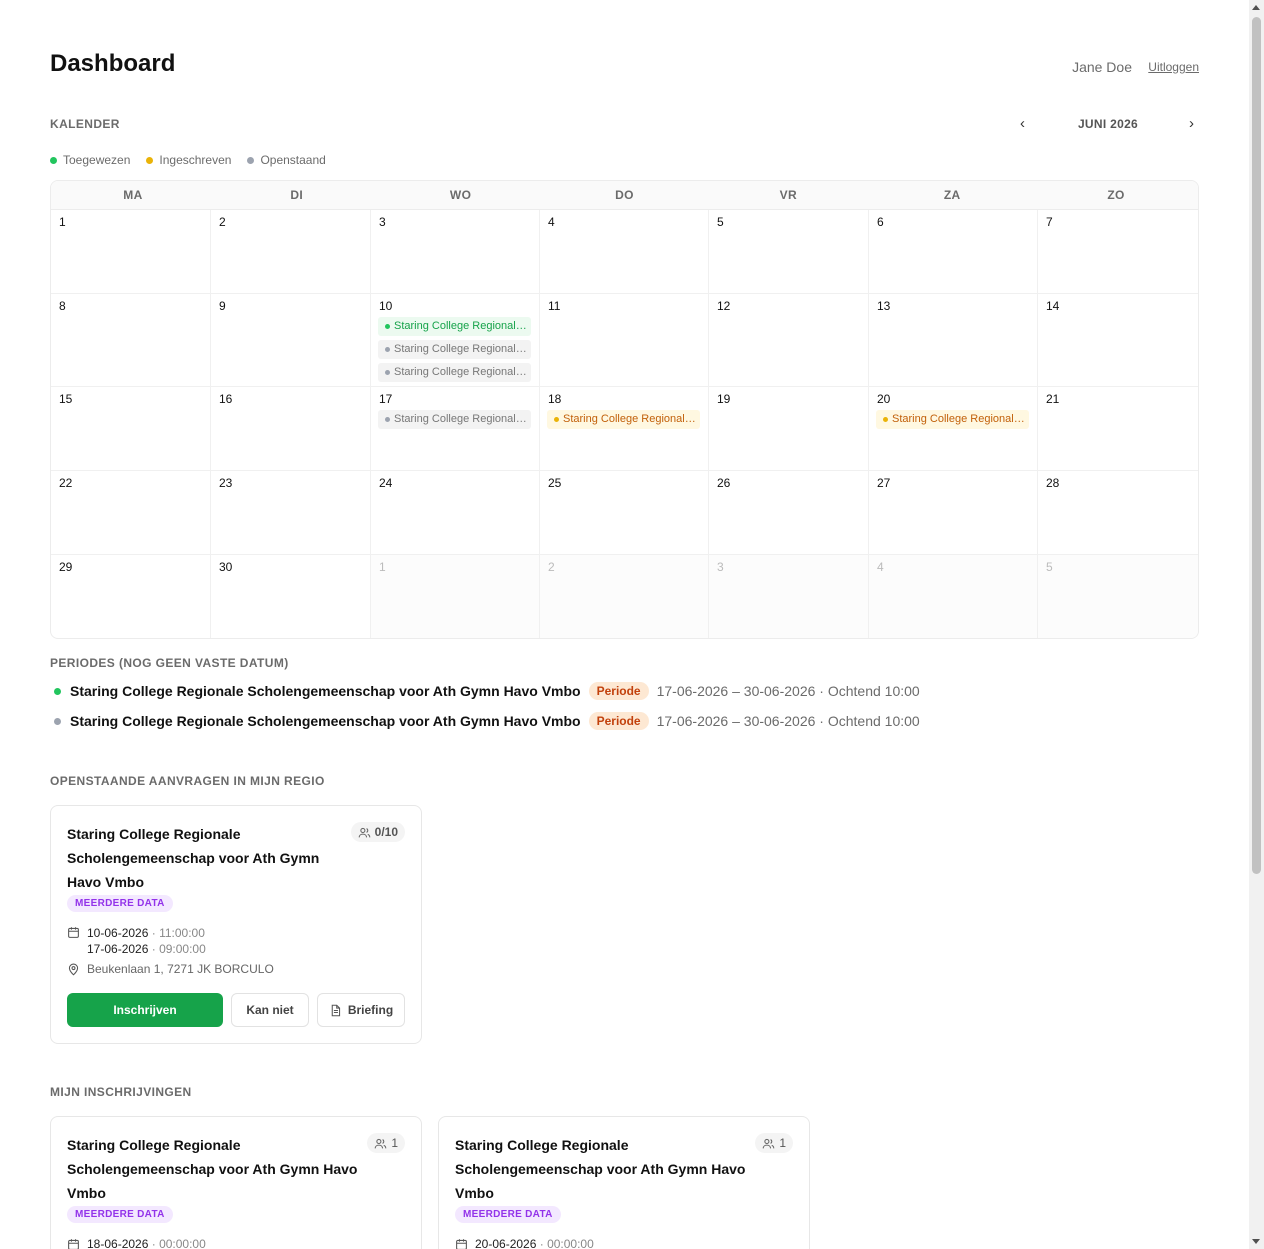  I want to click on day-number: 11, so click(554, 306).